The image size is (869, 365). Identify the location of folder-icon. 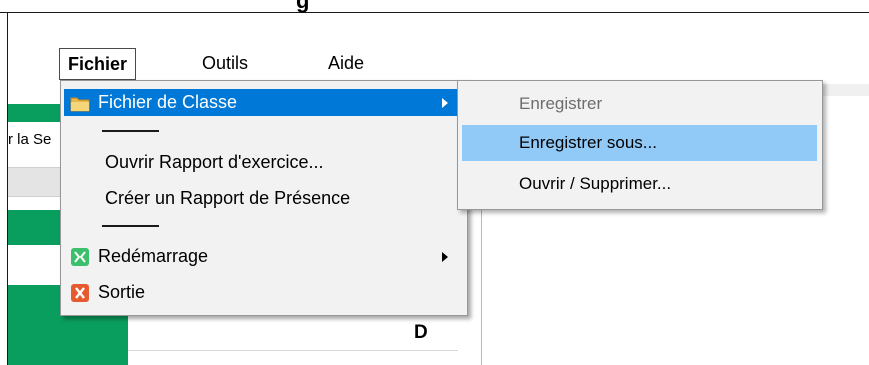
(80, 102).